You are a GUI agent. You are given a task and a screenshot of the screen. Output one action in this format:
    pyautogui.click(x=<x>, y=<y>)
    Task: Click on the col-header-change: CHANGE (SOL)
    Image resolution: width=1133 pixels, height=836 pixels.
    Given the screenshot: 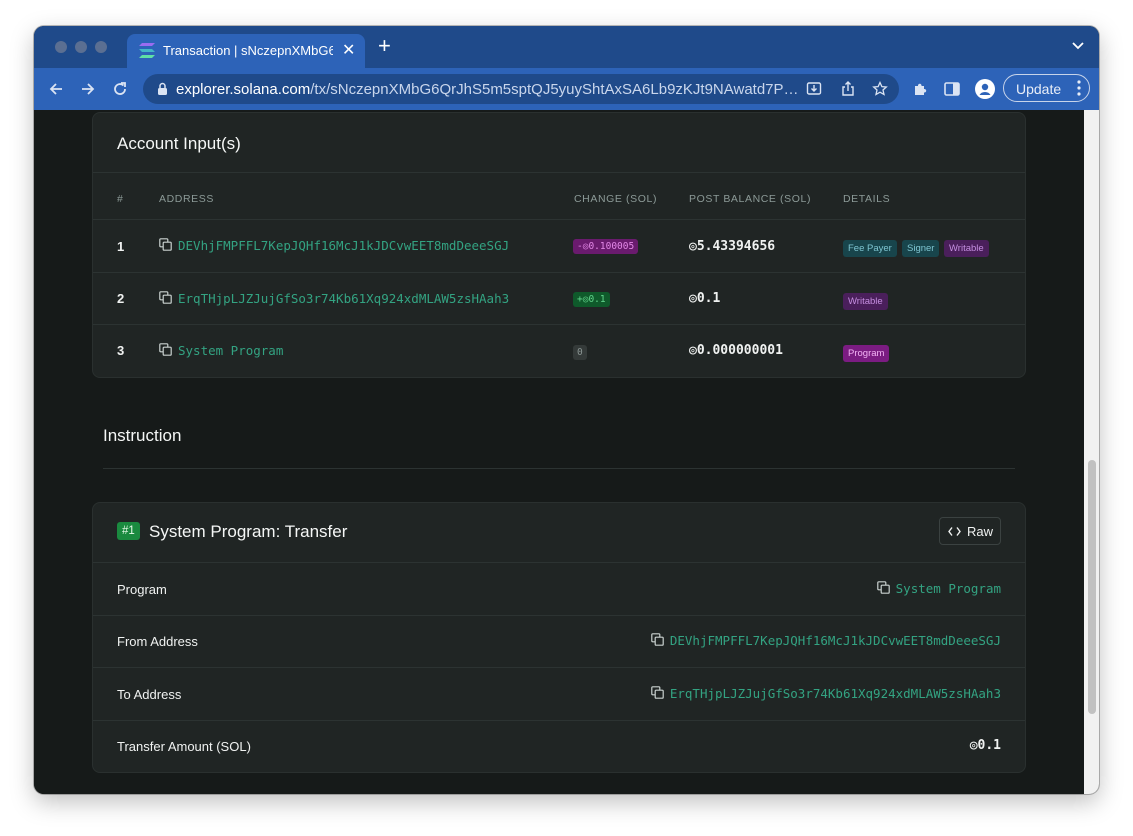 What is the action you would take?
    pyautogui.click(x=616, y=199)
    